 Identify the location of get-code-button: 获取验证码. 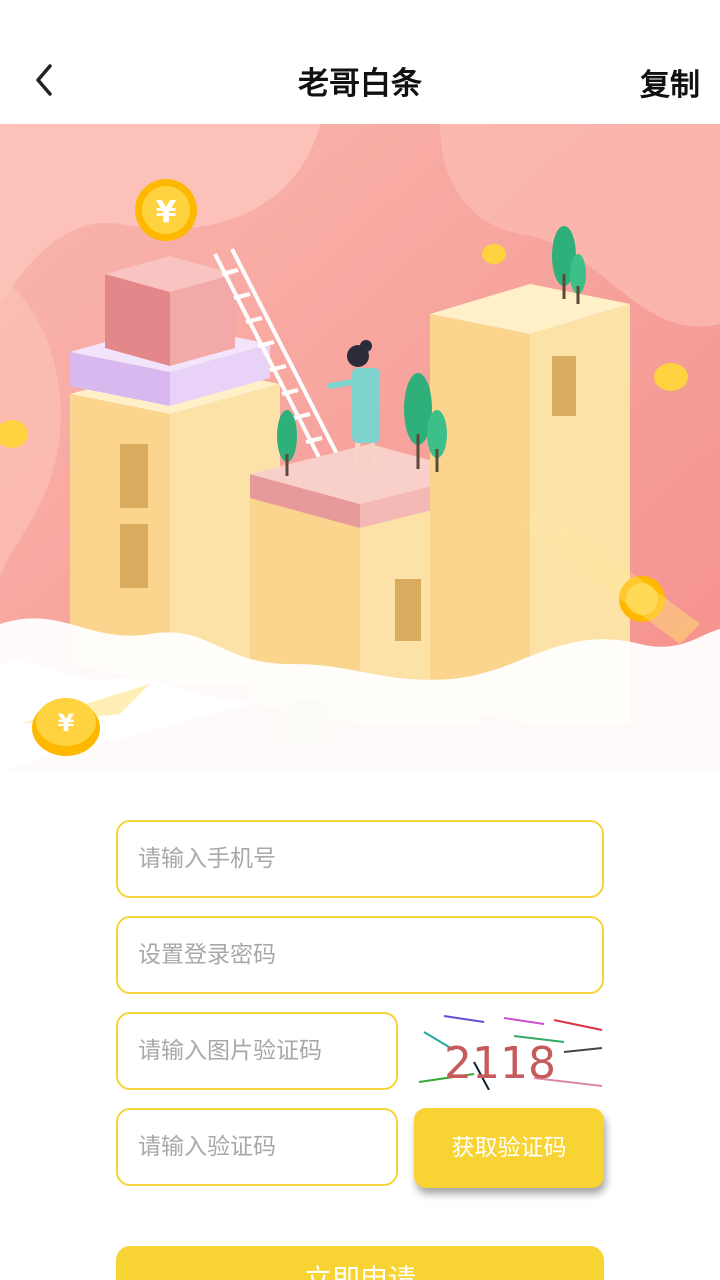
(509, 1148).